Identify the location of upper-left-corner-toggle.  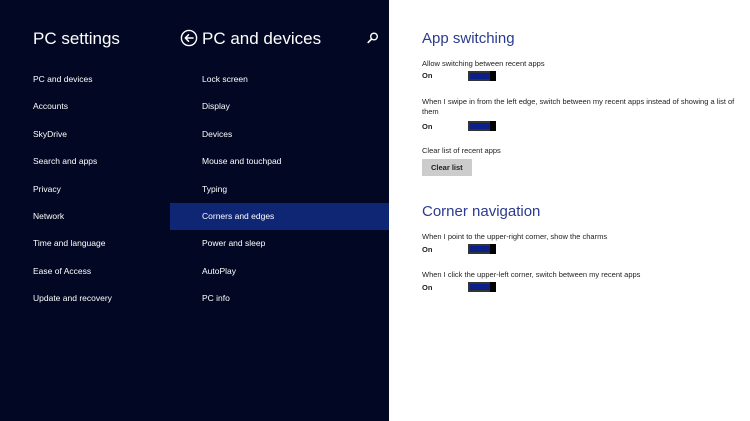
(482, 287).